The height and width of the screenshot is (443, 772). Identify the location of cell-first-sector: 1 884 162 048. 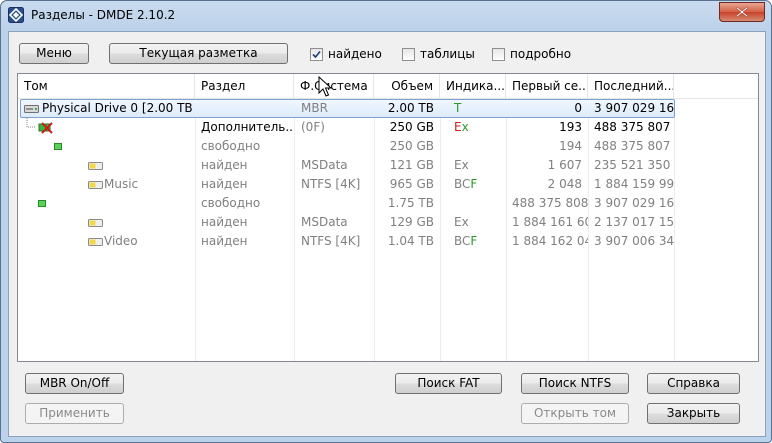
(550, 241).